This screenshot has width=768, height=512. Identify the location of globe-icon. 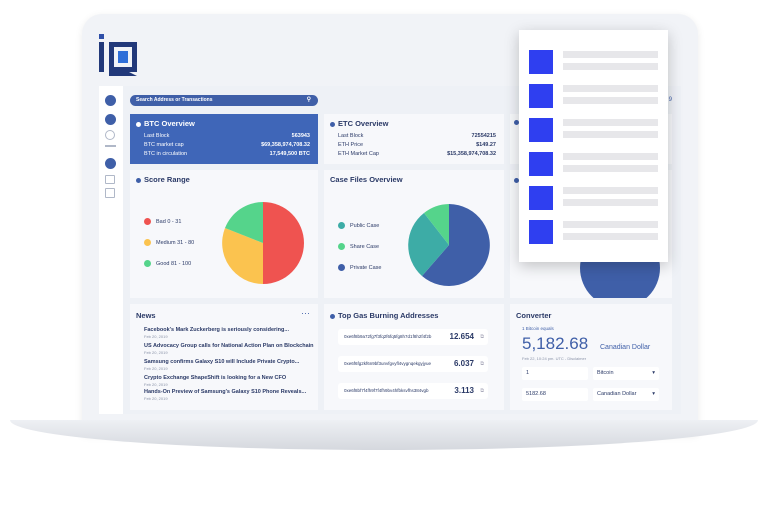
(110, 163).